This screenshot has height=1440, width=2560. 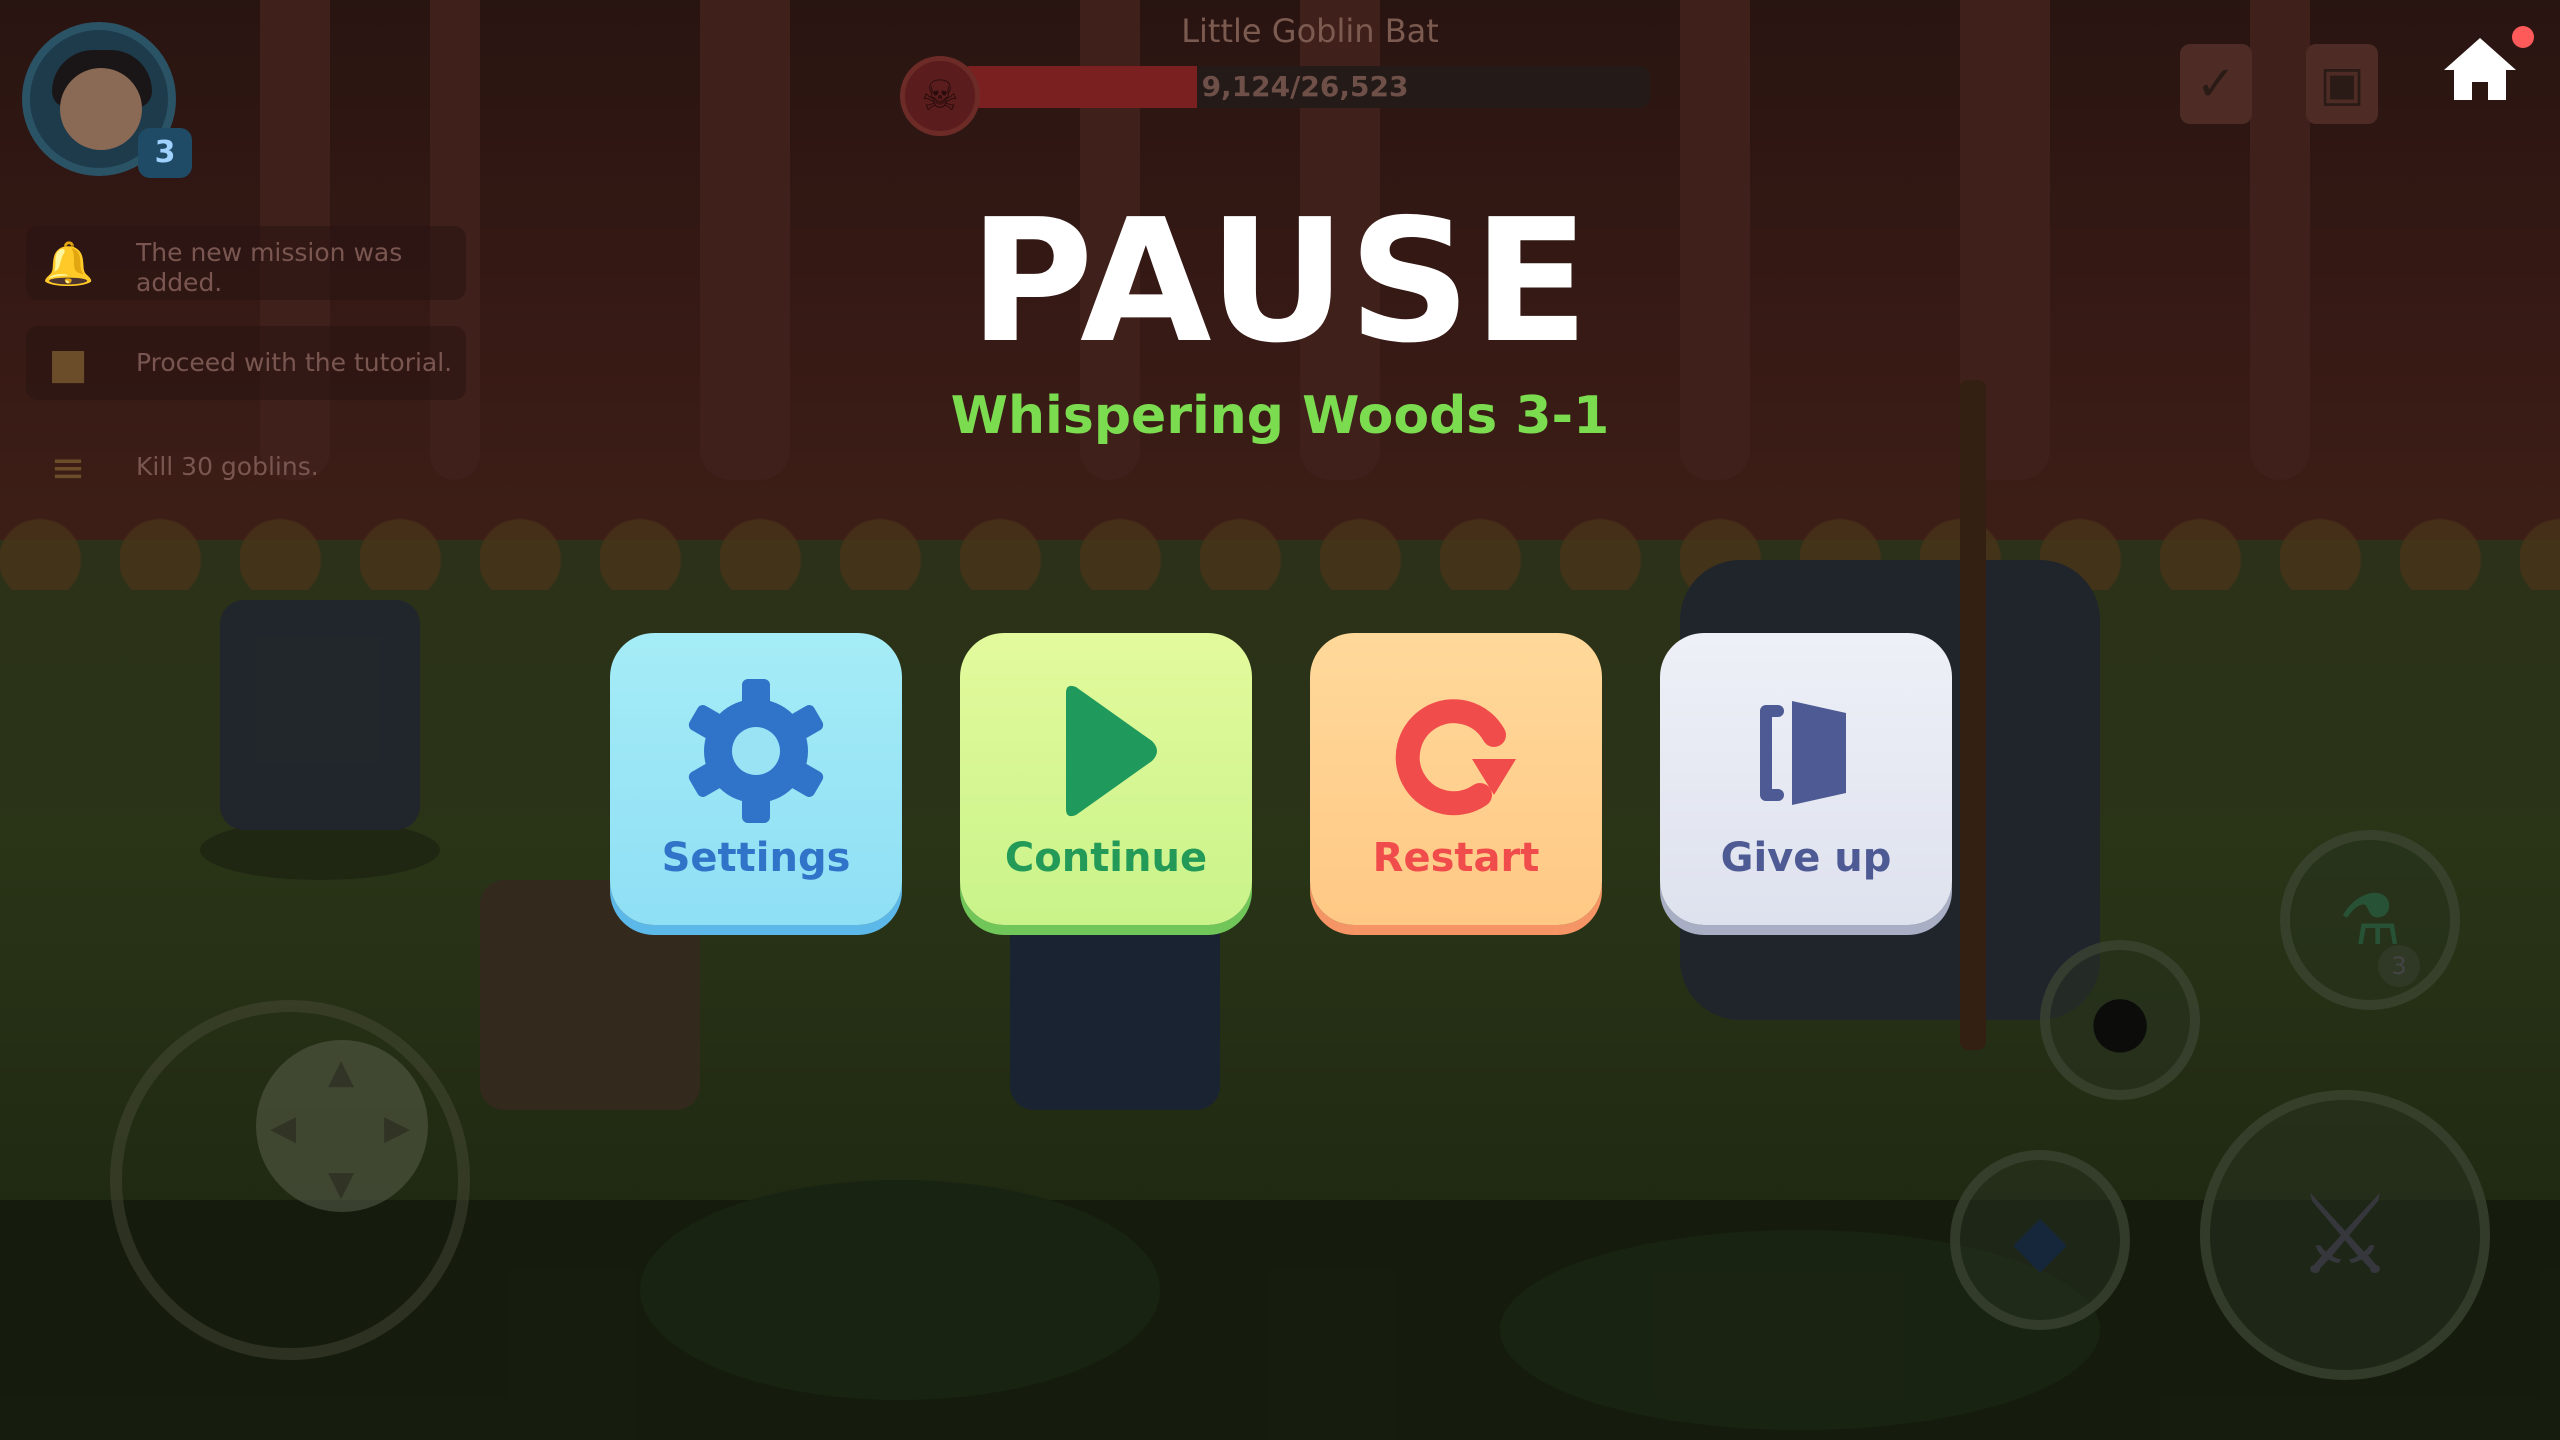 What do you see at coordinates (1280, 282) in the screenshot?
I see `pause-title: PAUSE` at bounding box center [1280, 282].